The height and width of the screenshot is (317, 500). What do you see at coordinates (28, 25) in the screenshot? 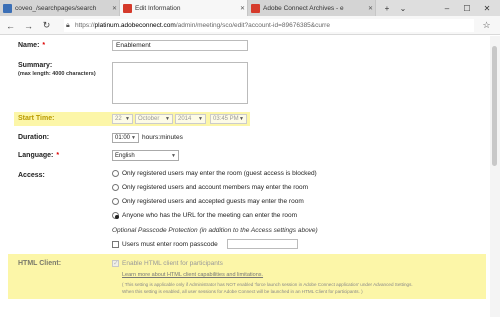
I see `forward-arrow-icon: →` at bounding box center [28, 25].